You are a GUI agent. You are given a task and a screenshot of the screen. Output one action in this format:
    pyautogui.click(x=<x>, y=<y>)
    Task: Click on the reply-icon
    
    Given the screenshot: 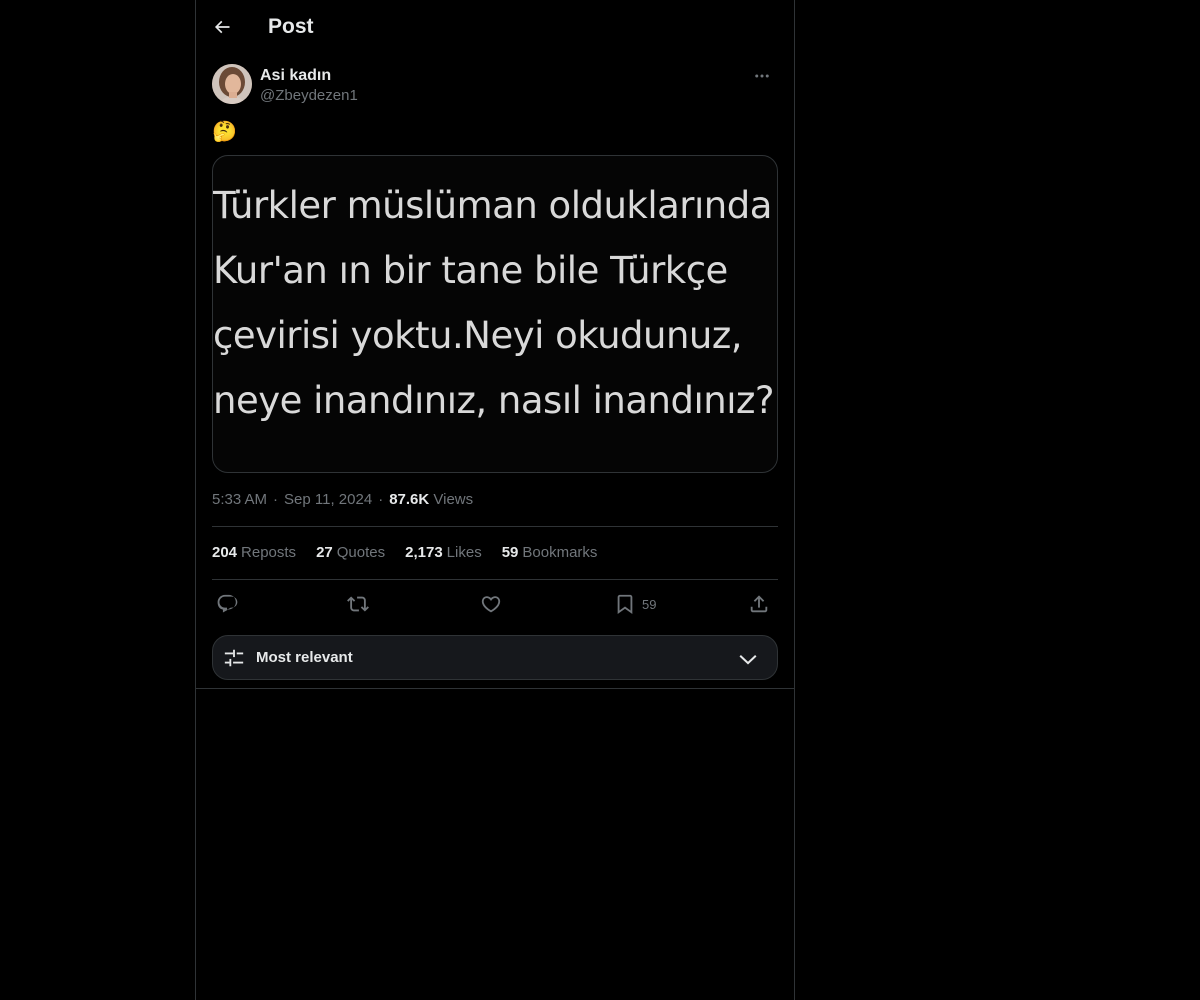 What is the action you would take?
    pyautogui.click(x=227, y=603)
    